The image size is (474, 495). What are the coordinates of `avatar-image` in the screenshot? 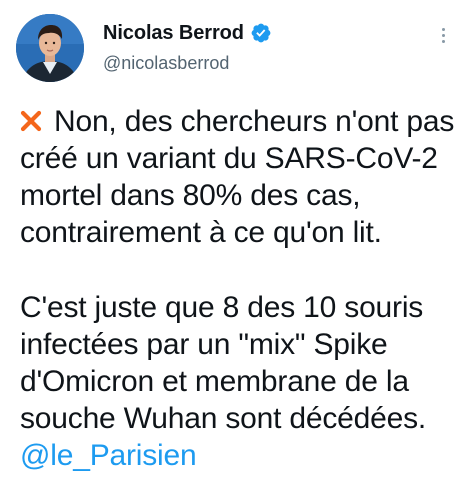 It's located at (50, 48).